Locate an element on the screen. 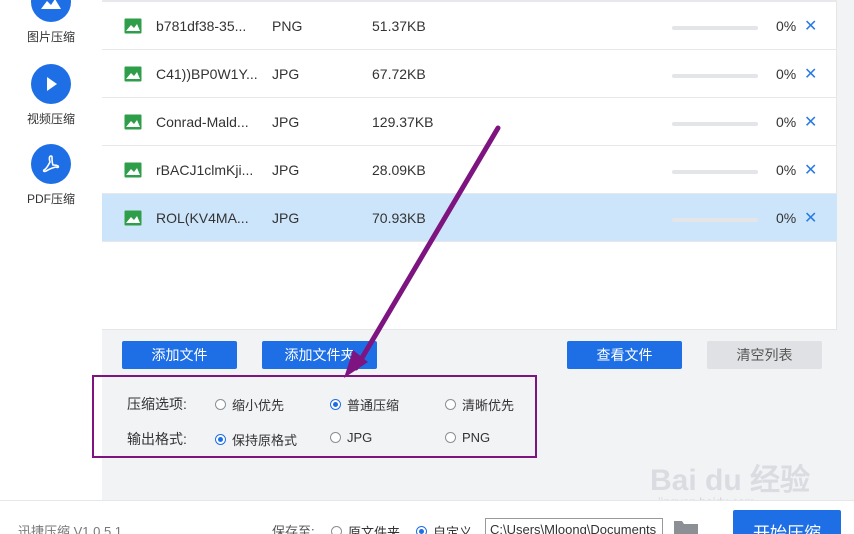 The width and height of the screenshot is (854, 534). start-compress-button: 开始压缩 is located at coordinates (787, 522).